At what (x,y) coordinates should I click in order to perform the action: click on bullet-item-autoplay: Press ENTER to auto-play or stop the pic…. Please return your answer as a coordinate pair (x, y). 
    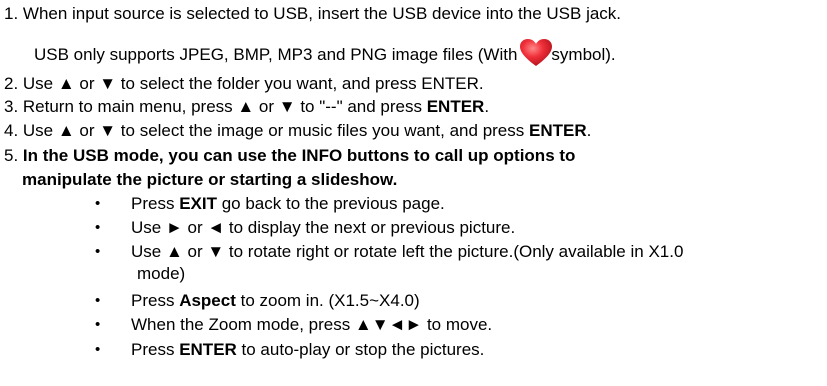
    Looking at the image, I should click on (307, 350).